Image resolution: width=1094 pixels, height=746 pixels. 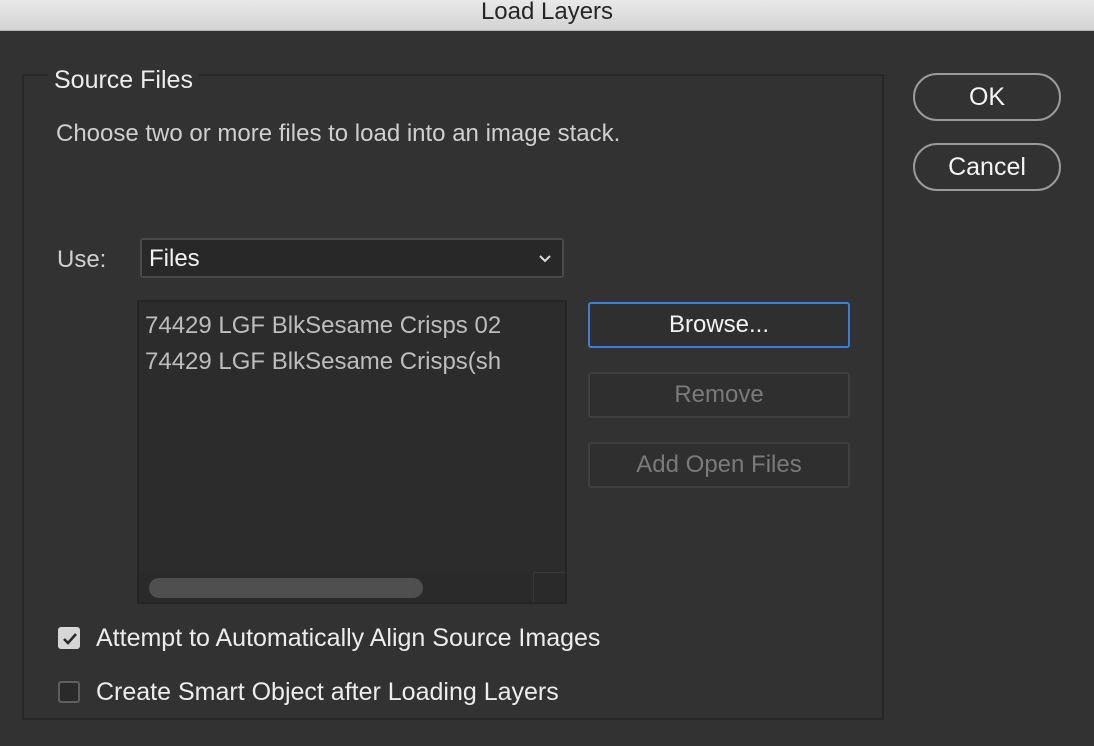 What do you see at coordinates (340, 326) in the screenshot?
I see `list-item: 74429 LGF BlkSesame Crisps 02` at bounding box center [340, 326].